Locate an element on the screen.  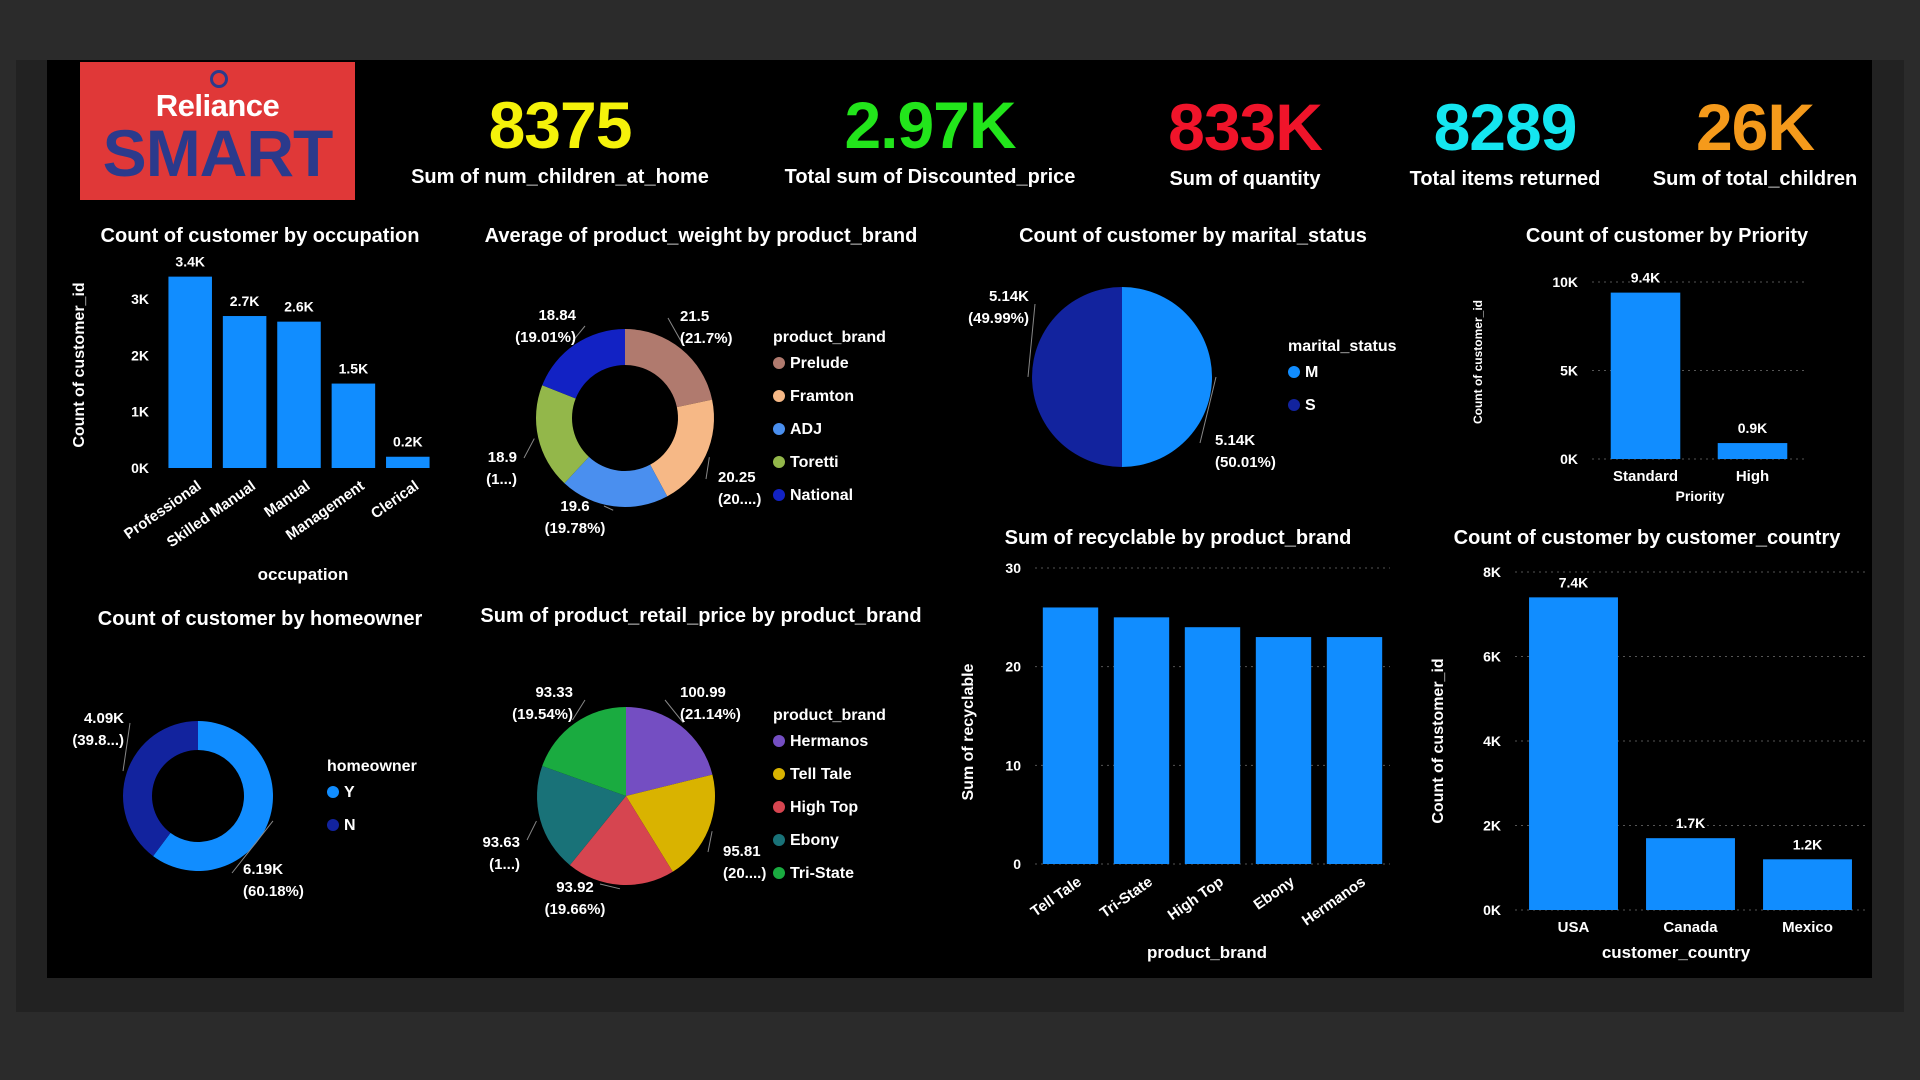
legend-marker-n is located at coordinates (333, 825).